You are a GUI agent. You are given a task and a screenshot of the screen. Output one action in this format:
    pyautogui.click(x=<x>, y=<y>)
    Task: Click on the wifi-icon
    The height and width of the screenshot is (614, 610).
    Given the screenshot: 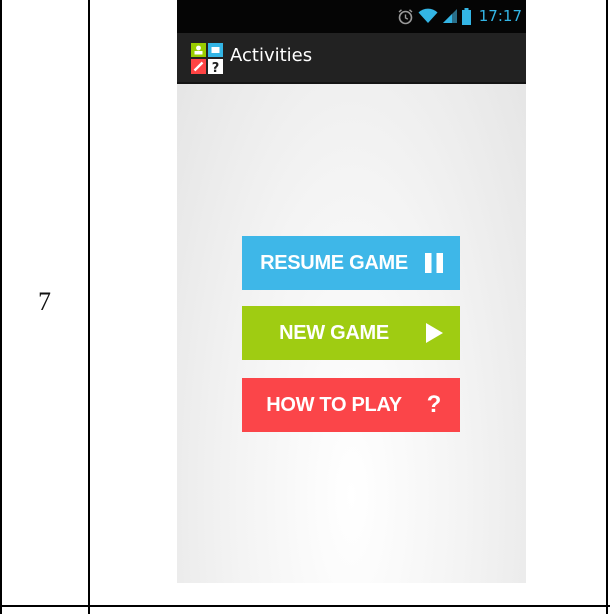 What is the action you would take?
    pyautogui.click(x=428, y=16)
    